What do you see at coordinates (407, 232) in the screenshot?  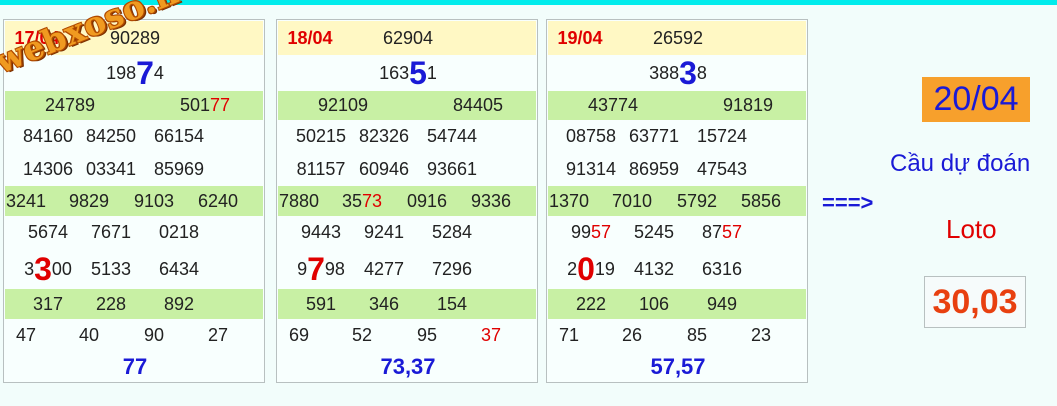 I see `prize-row: 9443 9241 5284` at bounding box center [407, 232].